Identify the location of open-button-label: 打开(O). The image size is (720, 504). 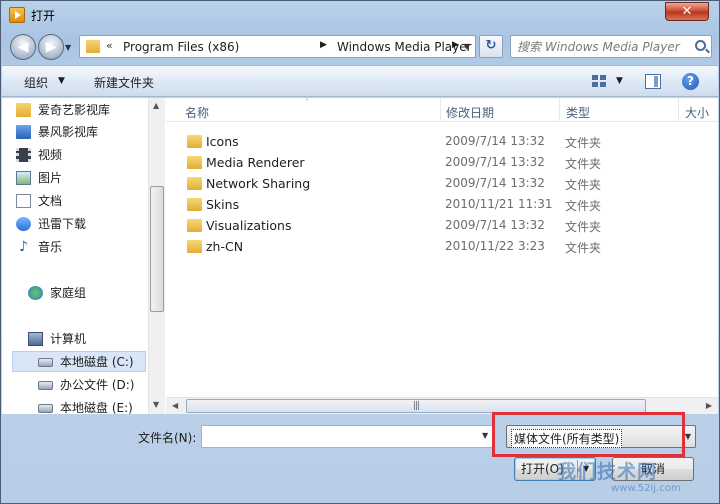
(542, 469).